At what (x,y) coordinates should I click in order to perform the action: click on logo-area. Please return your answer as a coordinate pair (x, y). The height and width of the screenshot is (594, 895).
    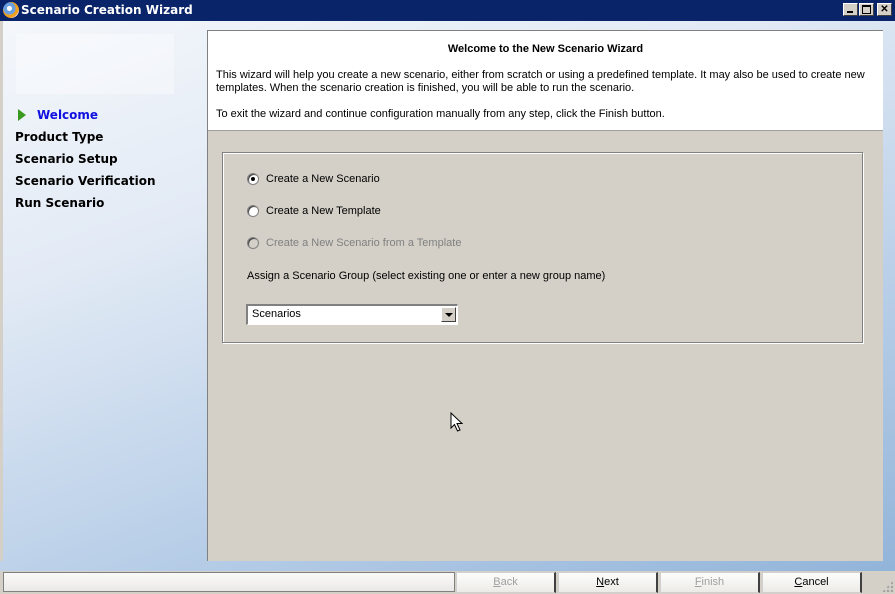
    Looking at the image, I should click on (95, 64).